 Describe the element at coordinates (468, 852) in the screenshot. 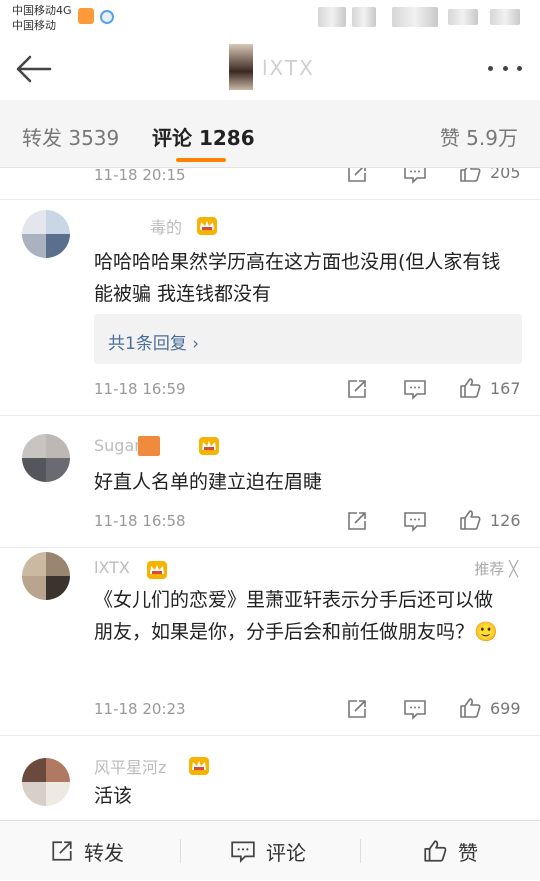

I see `like-label: 赞` at that location.